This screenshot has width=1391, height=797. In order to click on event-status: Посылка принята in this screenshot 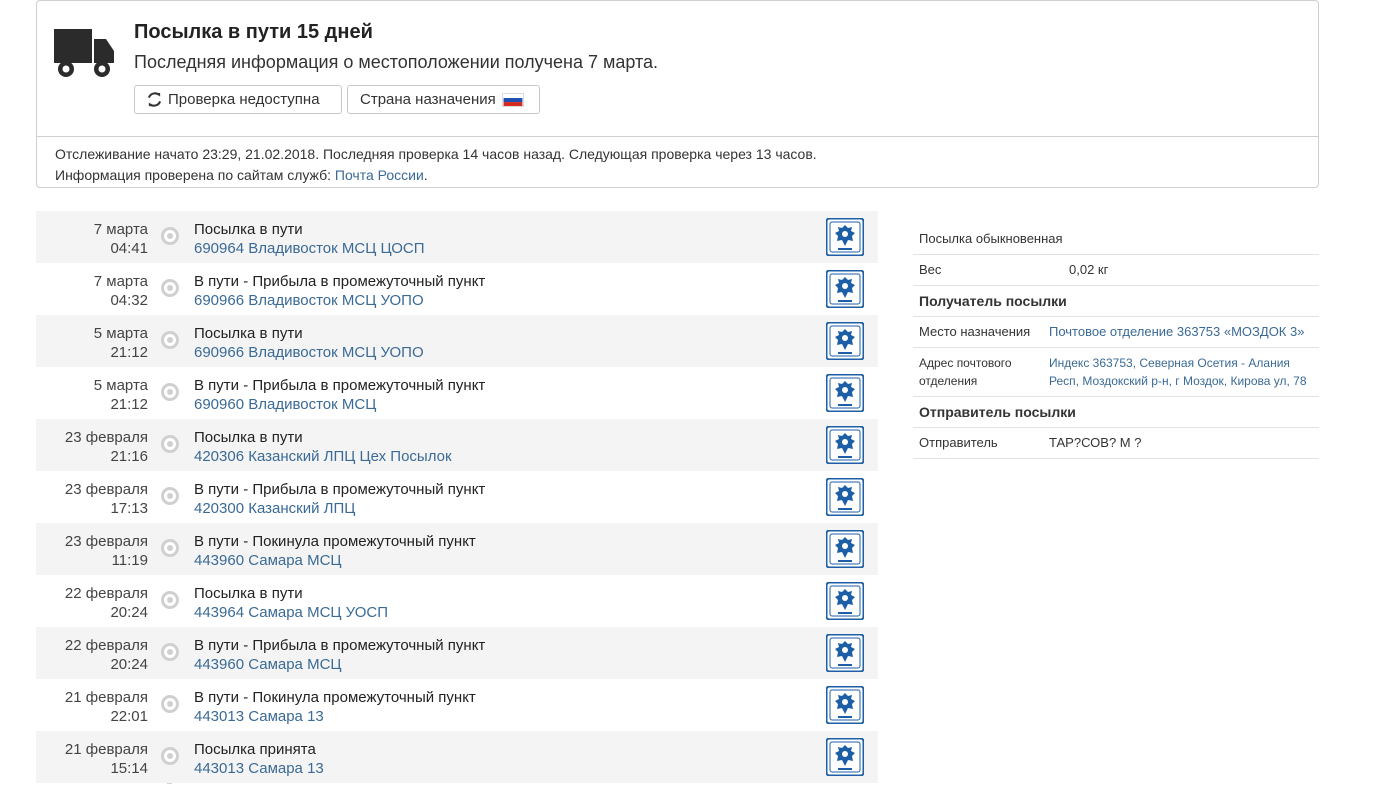, I will do `click(255, 749)`.